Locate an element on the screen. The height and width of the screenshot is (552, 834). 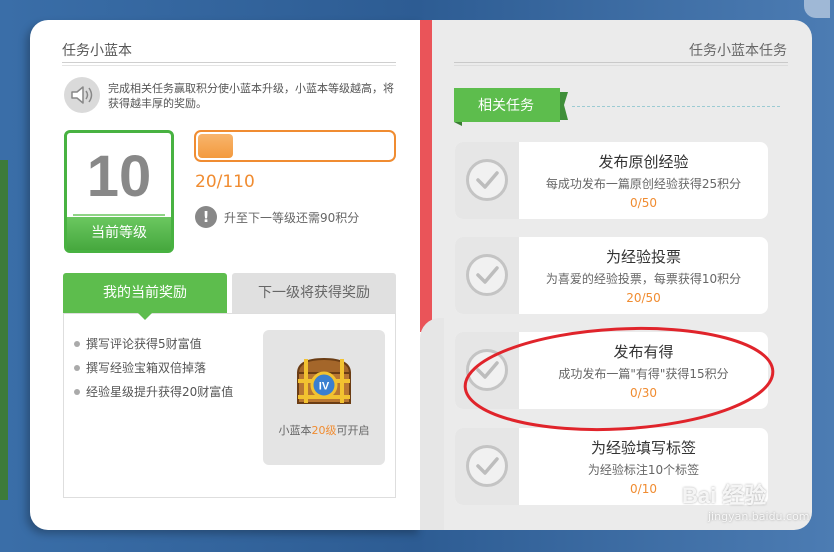
task-progress: 20/50 is located at coordinates (643, 298).